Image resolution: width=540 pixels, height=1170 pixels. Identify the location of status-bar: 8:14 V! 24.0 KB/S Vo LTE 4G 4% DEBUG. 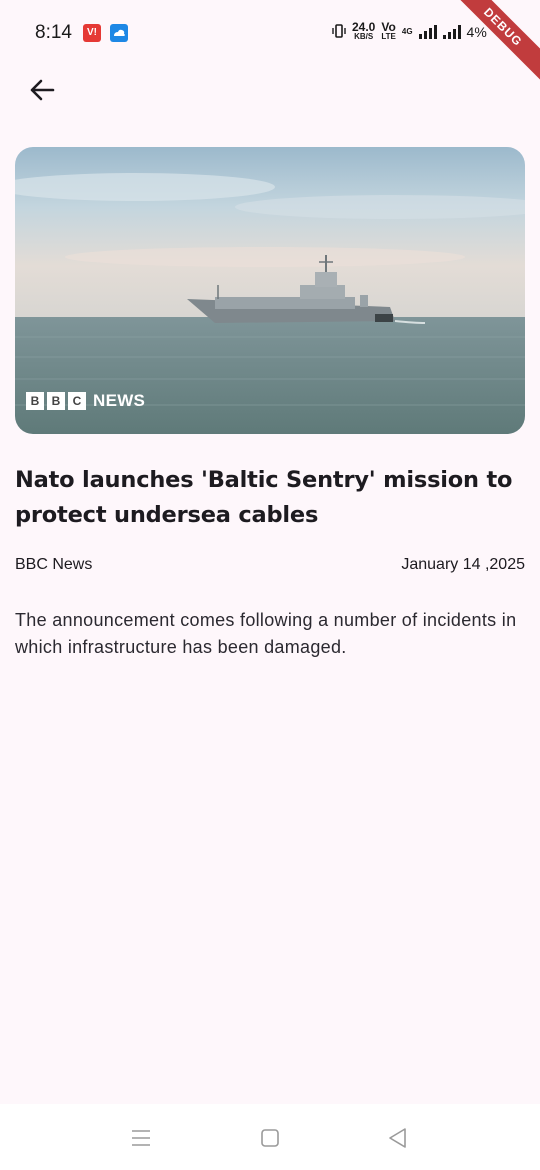
(270, 44).